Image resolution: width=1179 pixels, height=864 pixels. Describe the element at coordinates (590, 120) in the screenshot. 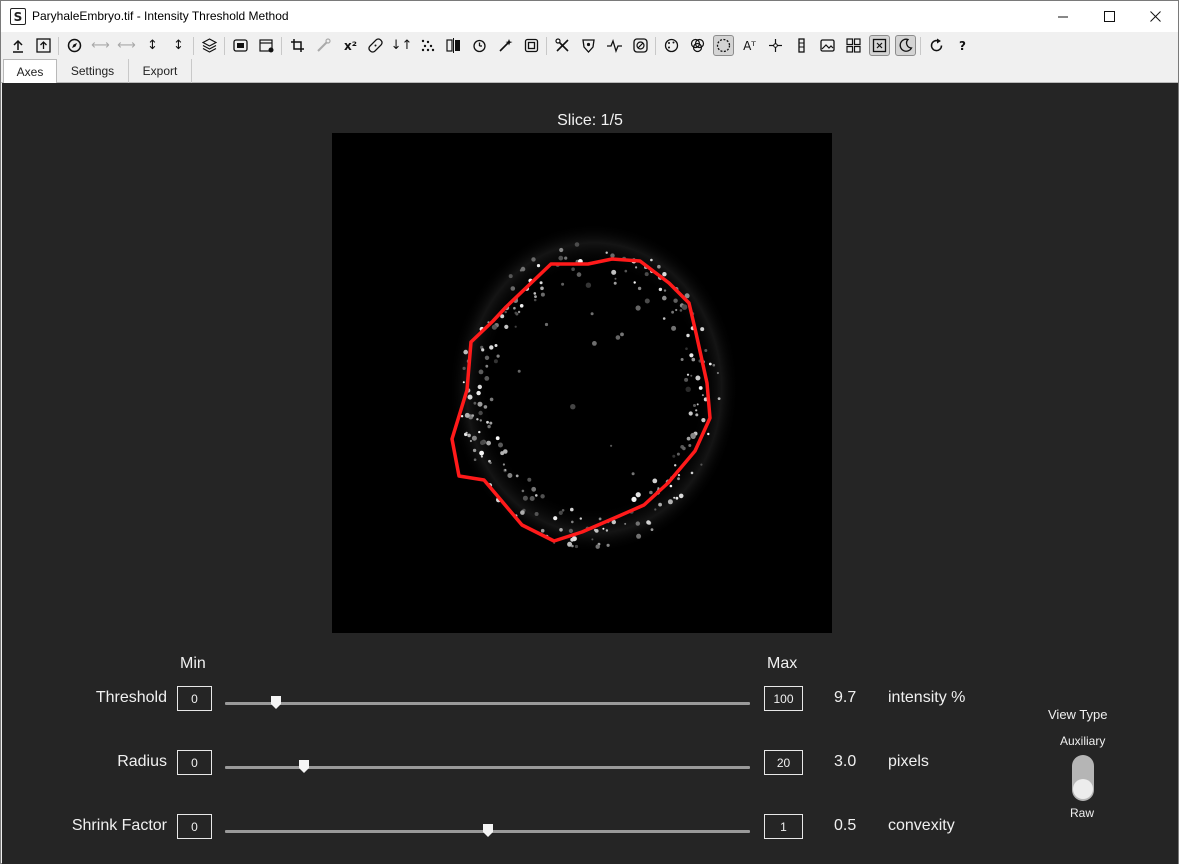

I see `slice-label: Slice: 1/5` at that location.